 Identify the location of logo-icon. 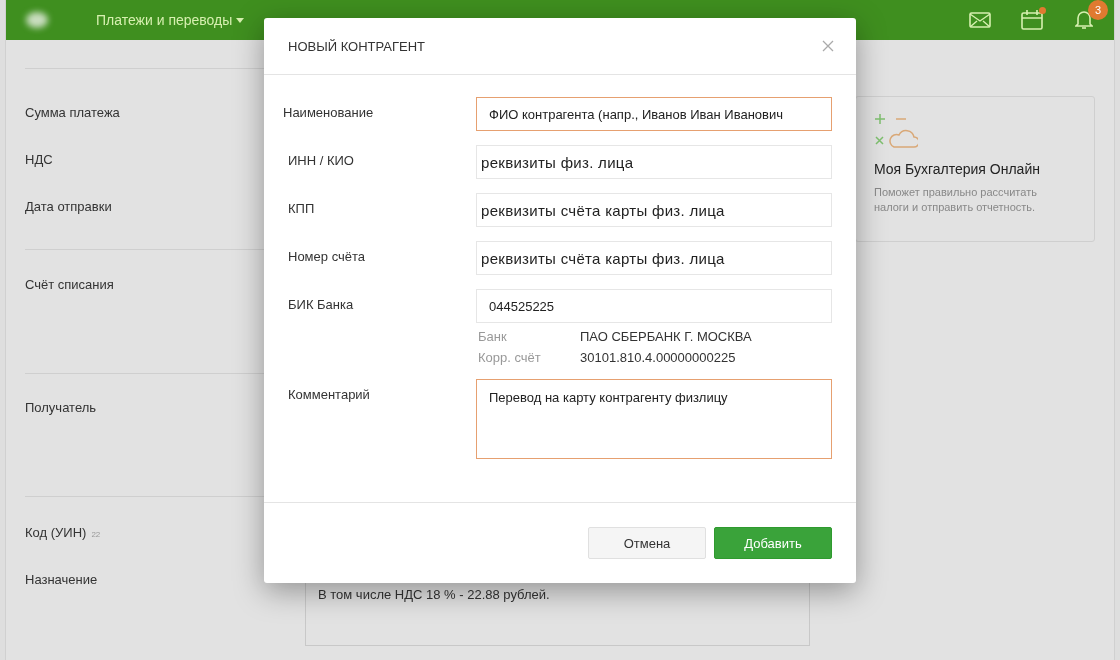
(37, 20).